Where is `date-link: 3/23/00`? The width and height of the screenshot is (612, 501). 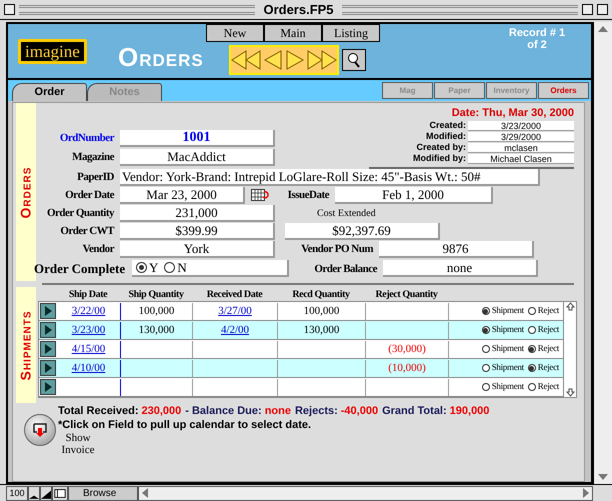 date-link: 3/23/00 is located at coordinates (89, 330).